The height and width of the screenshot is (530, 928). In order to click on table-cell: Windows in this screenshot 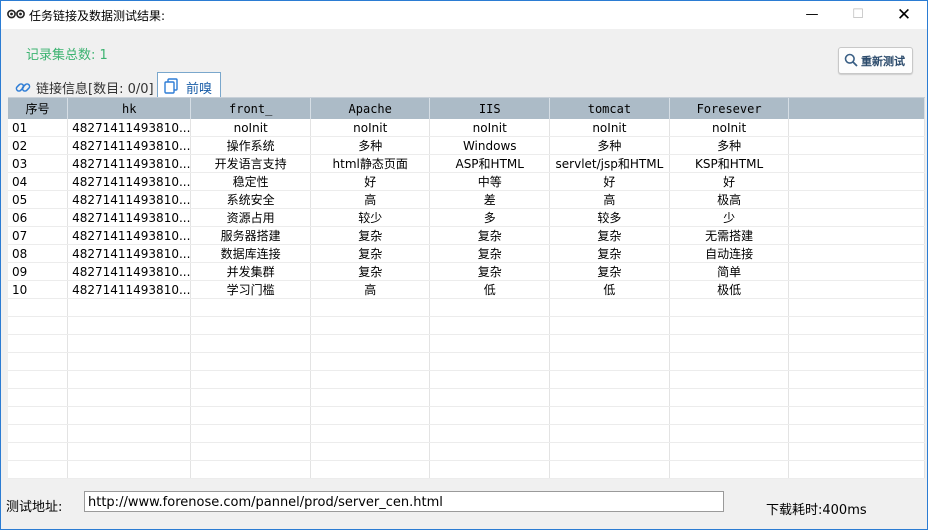, I will do `click(489, 145)`.